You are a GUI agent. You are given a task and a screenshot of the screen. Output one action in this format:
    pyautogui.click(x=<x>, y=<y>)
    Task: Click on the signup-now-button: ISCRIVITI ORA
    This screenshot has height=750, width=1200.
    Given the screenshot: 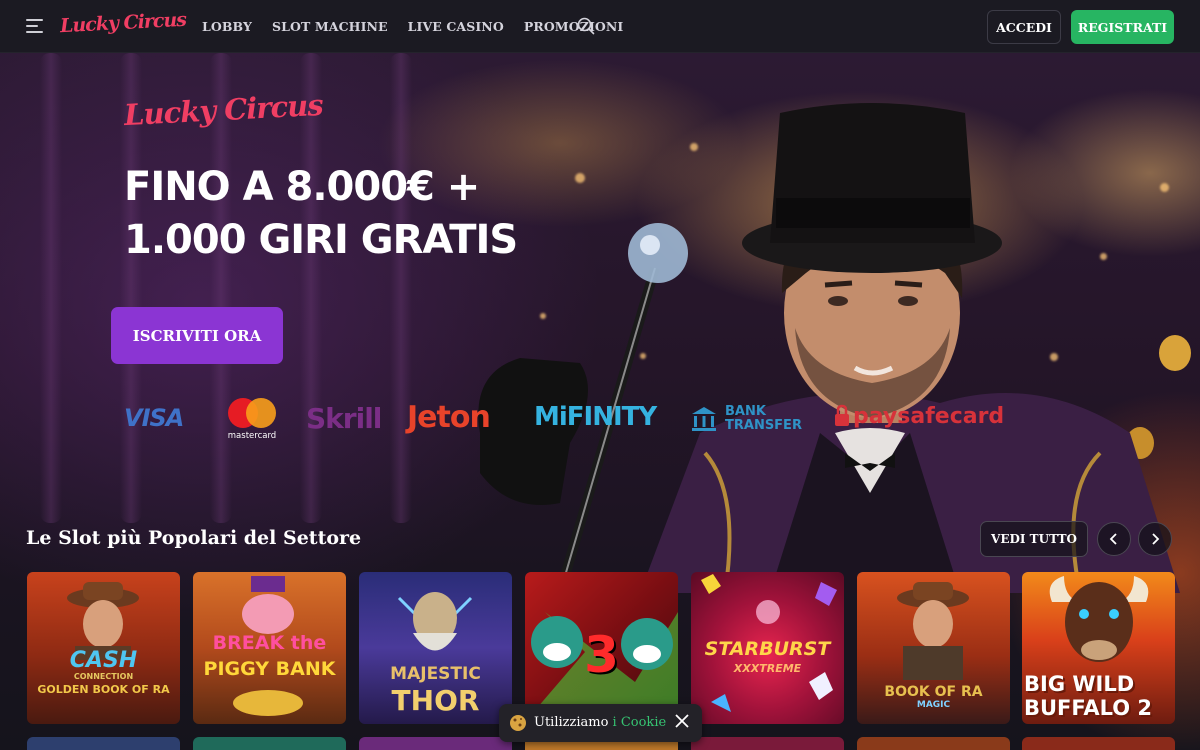 What is the action you would take?
    pyautogui.click(x=197, y=335)
    